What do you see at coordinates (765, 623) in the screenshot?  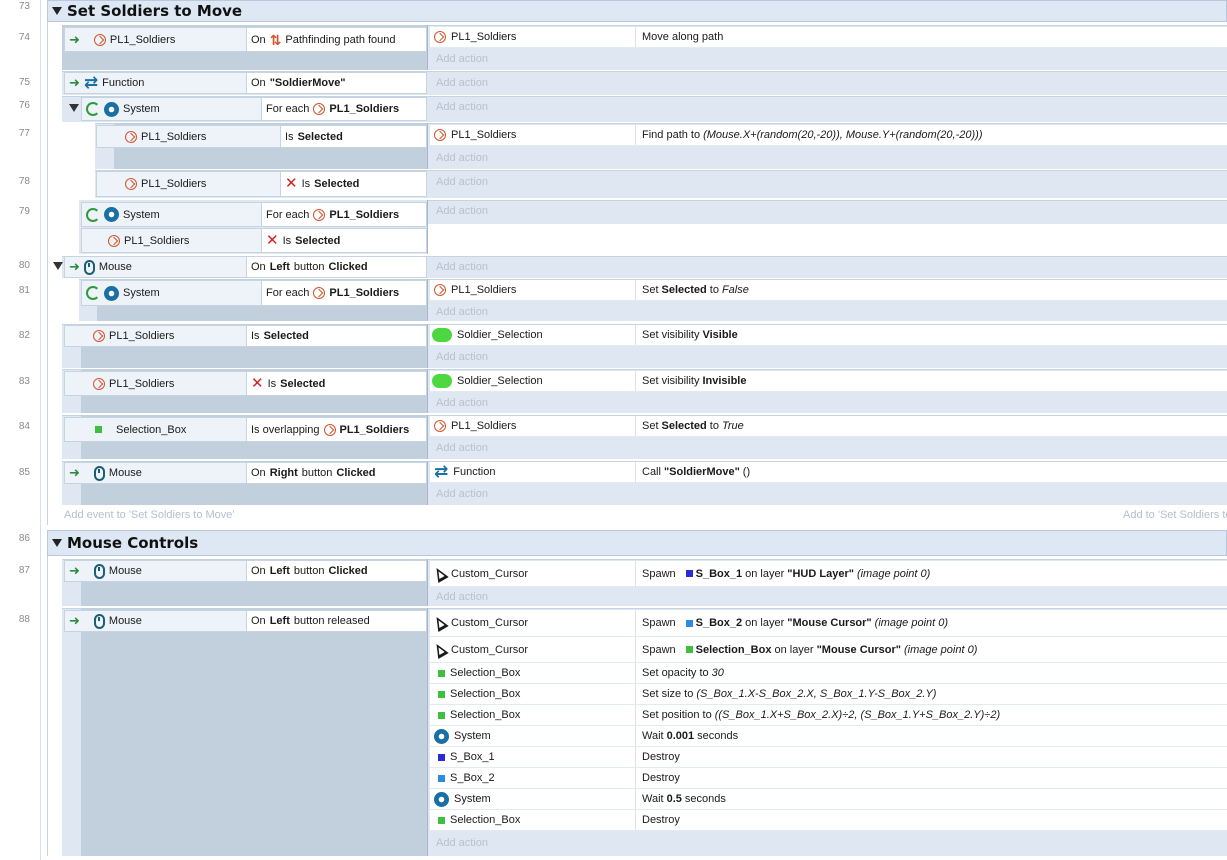 I see `action-mid: on layer` at bounding box center [765, 623].